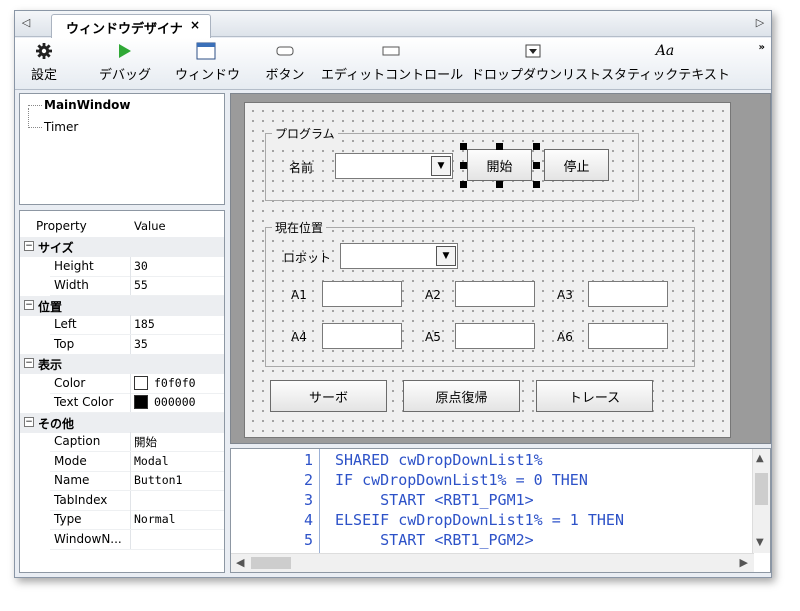  I want to click on tab-title: ウィンドウデザイナ, so click(124, 29).